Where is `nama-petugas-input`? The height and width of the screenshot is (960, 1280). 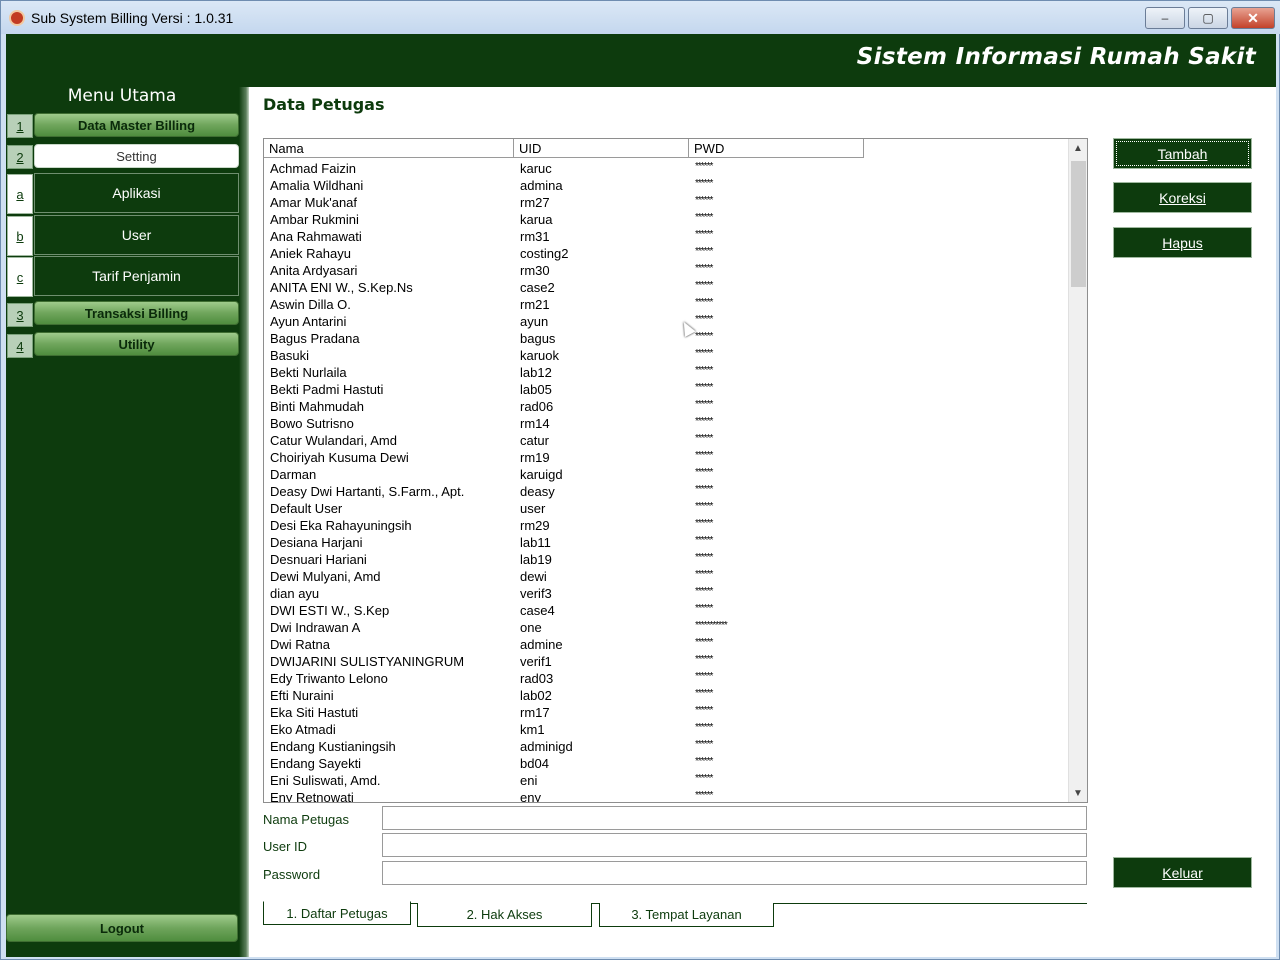
nama-petugas-input is located at coordinates (734, 818).